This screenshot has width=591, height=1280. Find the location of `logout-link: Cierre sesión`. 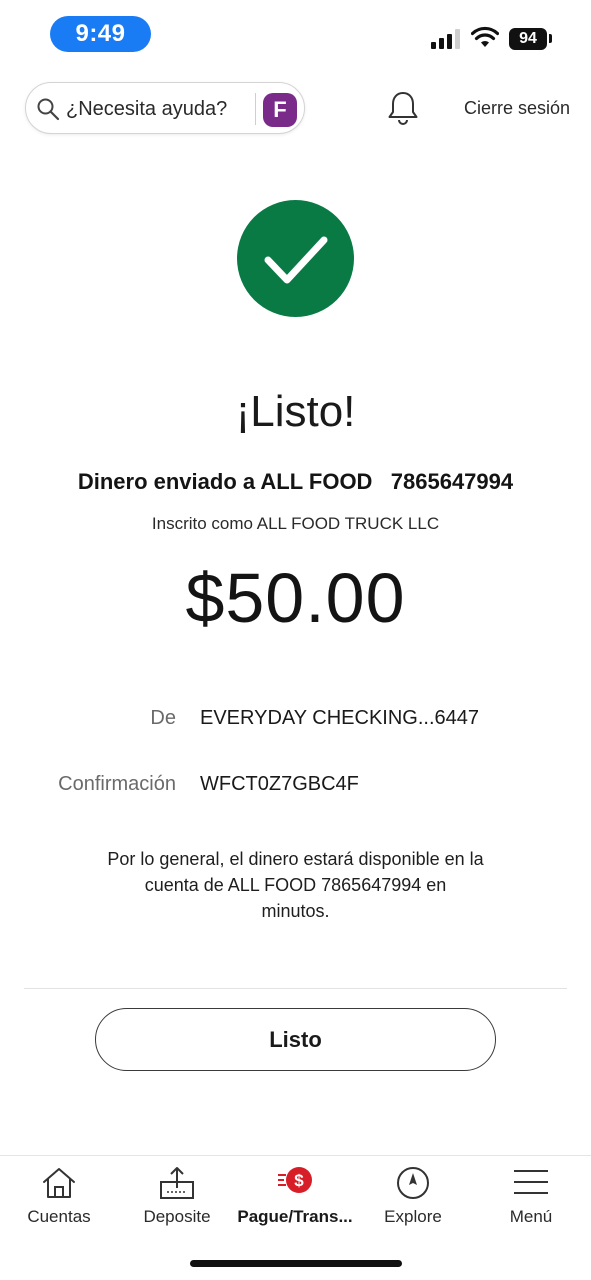

logout-link: Cierre sesión is located at coordinates (505, 108).